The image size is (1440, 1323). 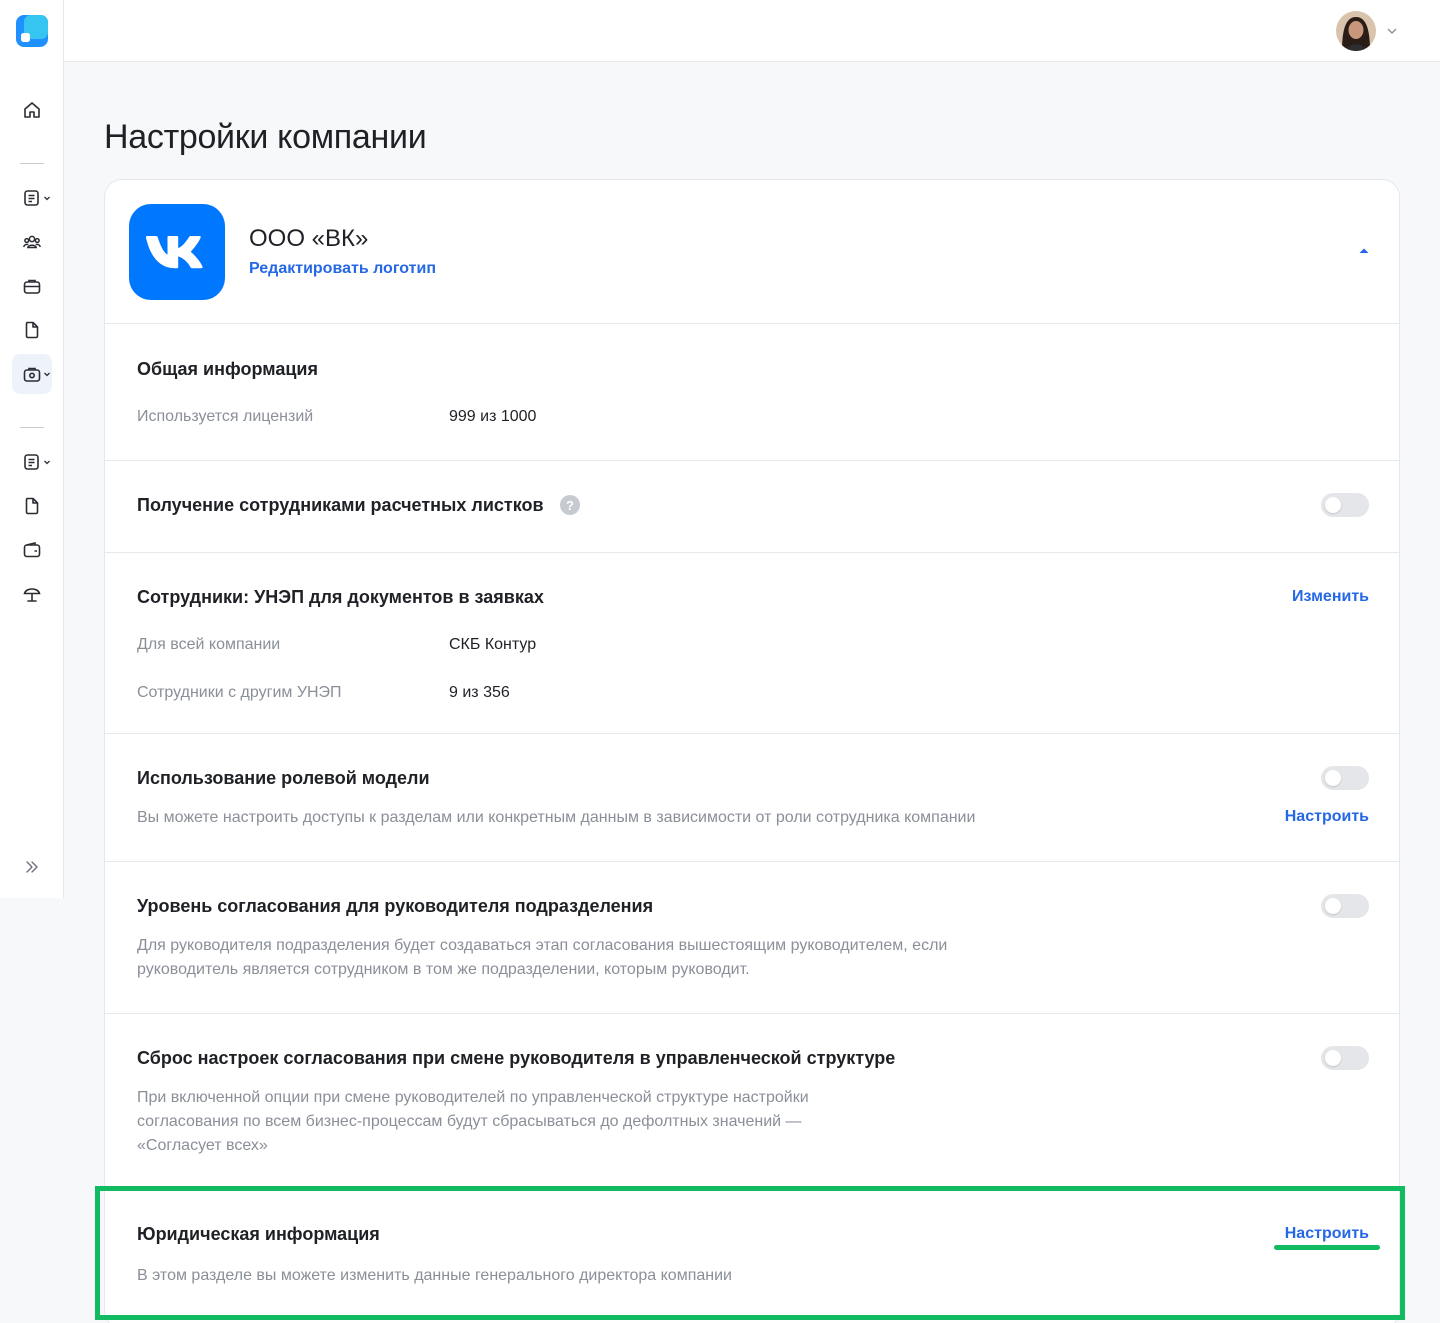 I want to click on configure-roles-link: Настроить, so click(x=1327, y=817).